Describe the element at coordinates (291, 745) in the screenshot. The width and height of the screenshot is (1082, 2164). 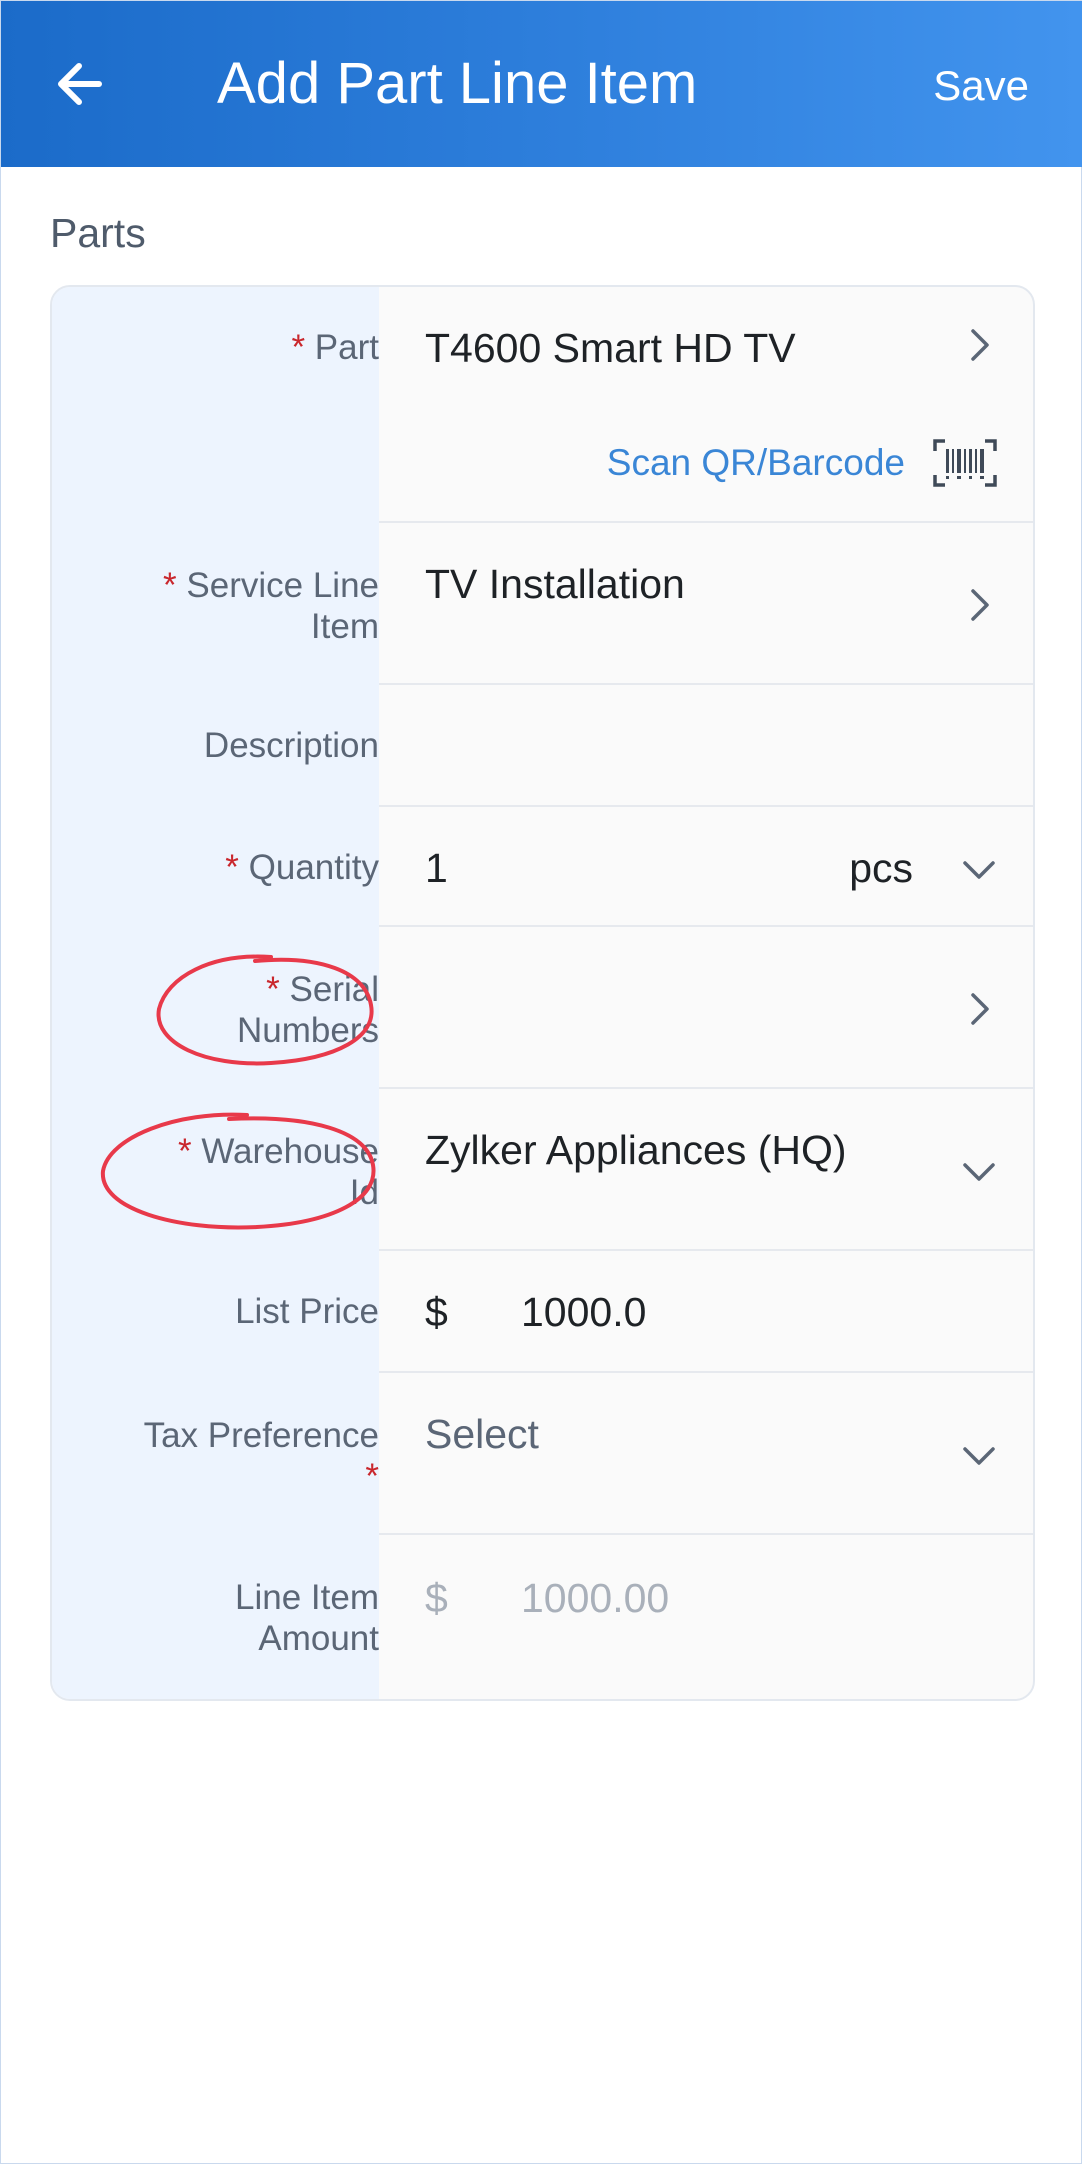
I see `description-label: Description` at that location.